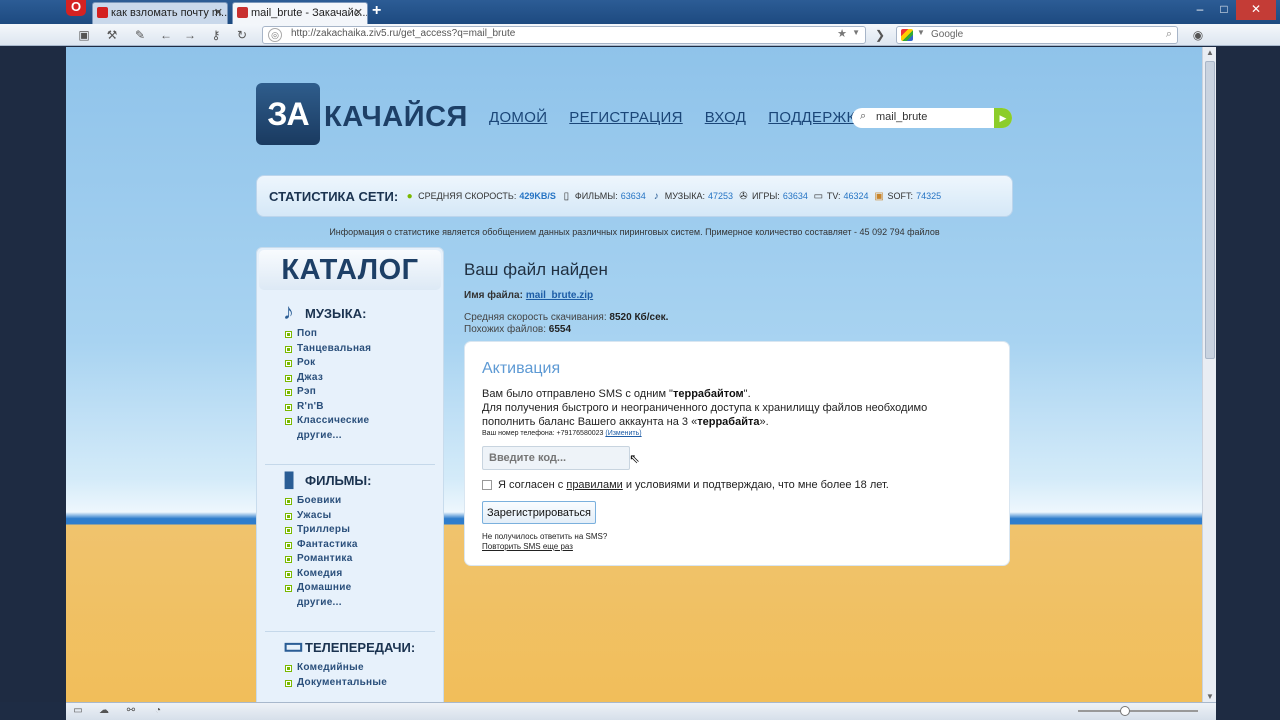 Image resolution: width=1280 pixels, height=720 pixels. Describe the element at coordinates (112, 35) in the screenshot. I see `tools-icon: ⚒` at that location.